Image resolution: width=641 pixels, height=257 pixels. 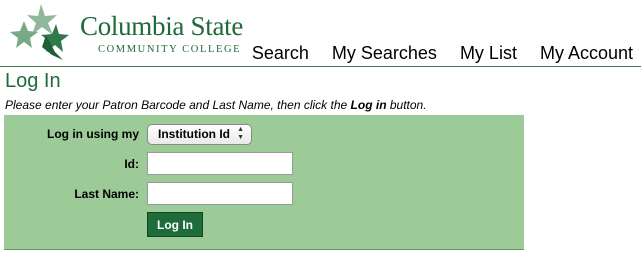 I want to click on nav-search-link: Search, so click(x=280, y=53).